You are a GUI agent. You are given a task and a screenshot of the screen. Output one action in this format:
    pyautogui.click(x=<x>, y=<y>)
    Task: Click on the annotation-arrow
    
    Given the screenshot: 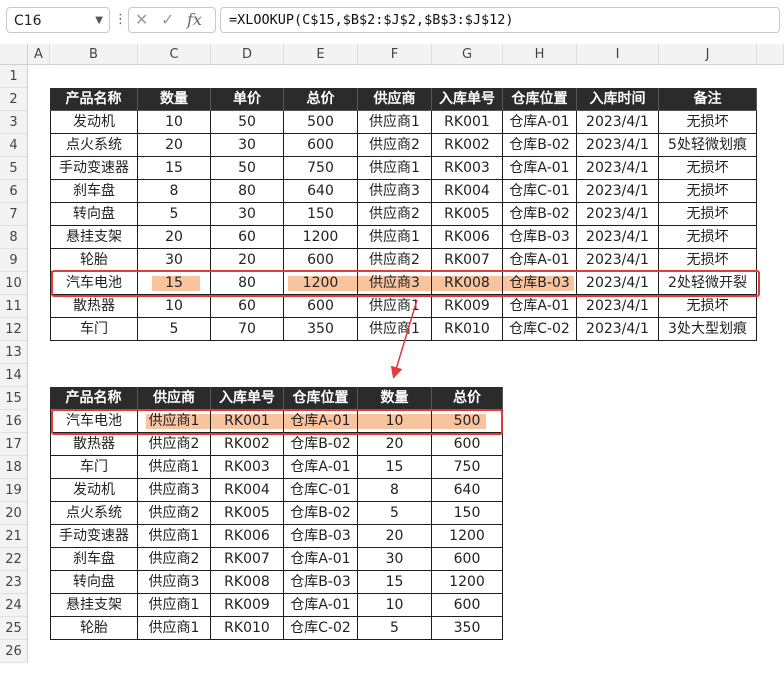 What is the action you would take?
    pyautogui.click(x=404, y=339)
    